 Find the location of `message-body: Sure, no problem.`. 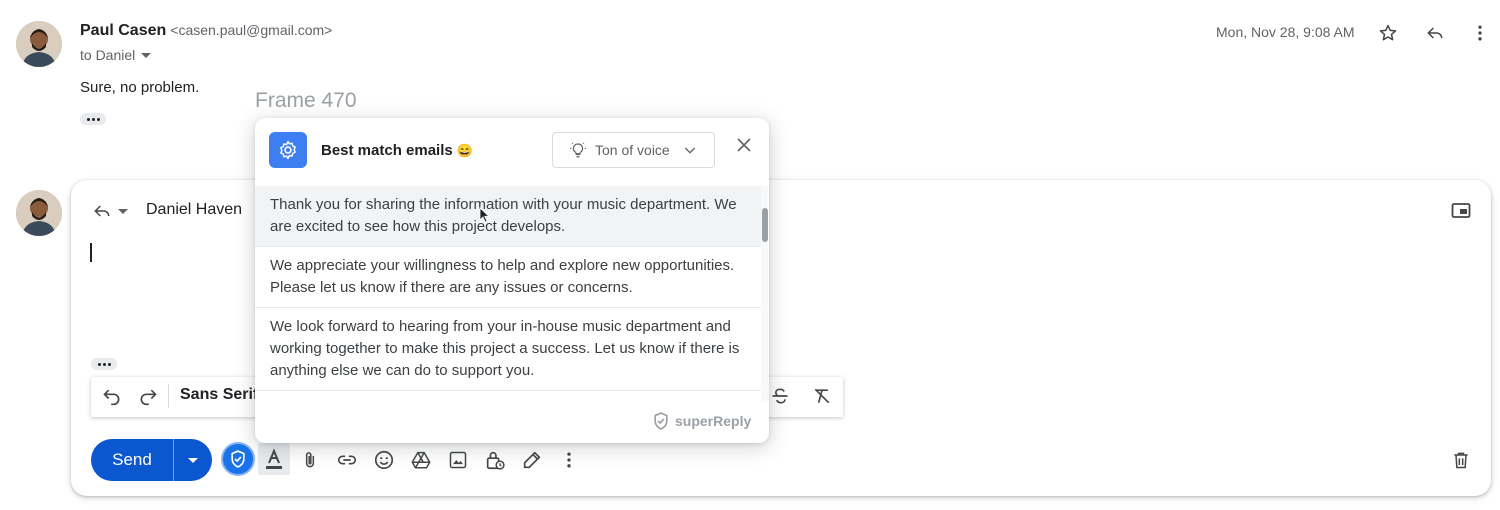

message-body: Sure, no problem. is located at coordinates (140, 87).